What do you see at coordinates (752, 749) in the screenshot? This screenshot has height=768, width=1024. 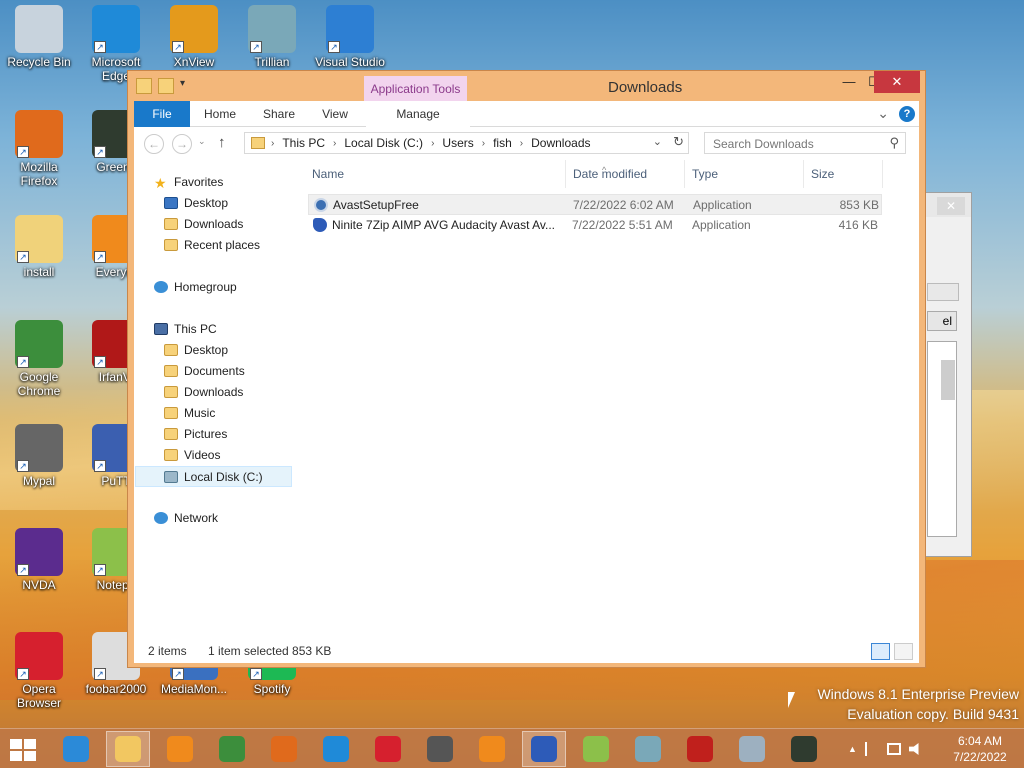 I see `taskbar-monitor` at bounding box center [752, 749].